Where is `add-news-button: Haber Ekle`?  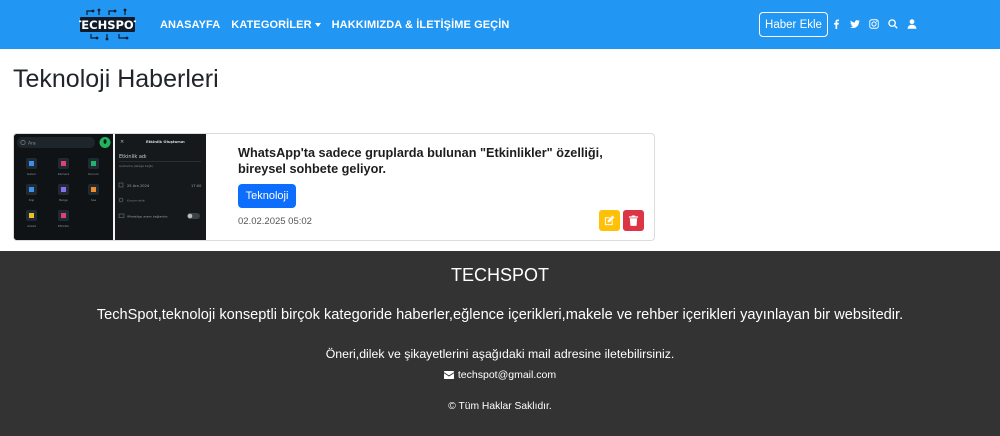
add-news-button: Haber Ekle is located at coordinates (793, 24).